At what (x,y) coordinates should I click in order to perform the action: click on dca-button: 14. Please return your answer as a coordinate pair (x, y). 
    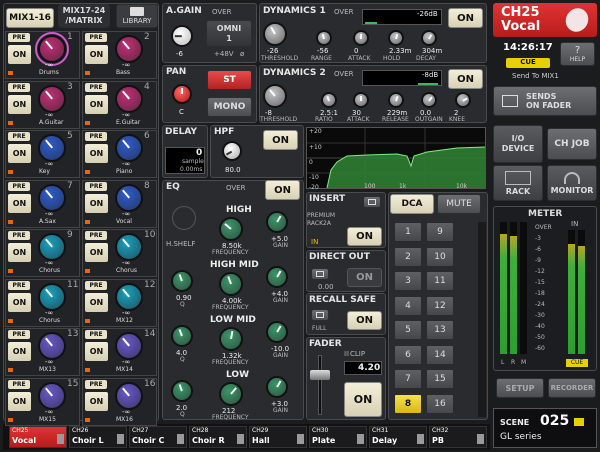
    Looking at the image, I should click on (440, 354).